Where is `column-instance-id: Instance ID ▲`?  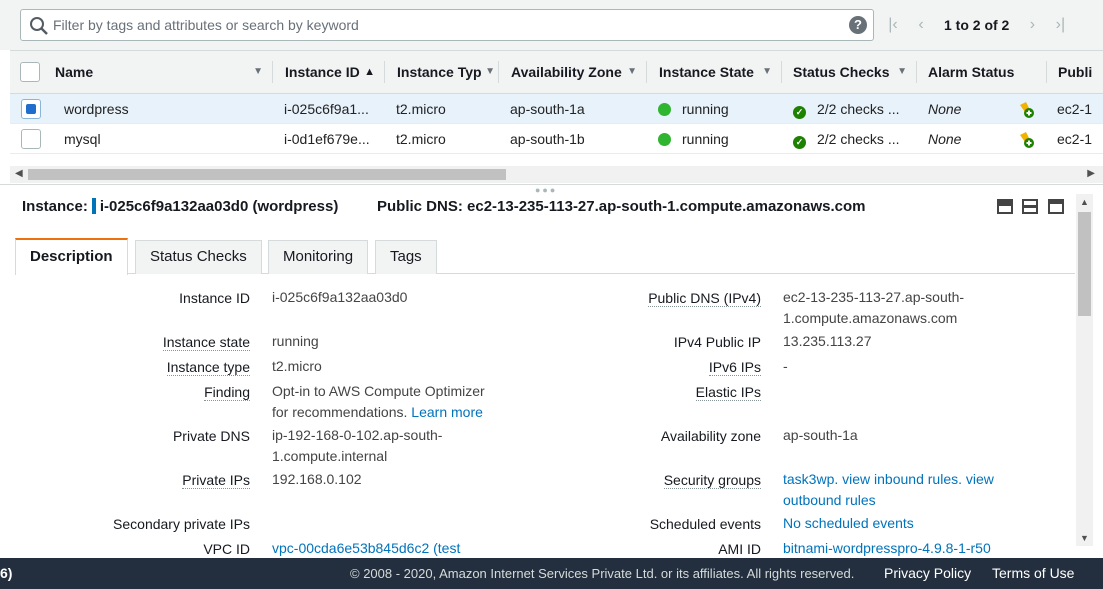 column-instance-id: Instance ID ▲ is located at coordinates (329, 72).